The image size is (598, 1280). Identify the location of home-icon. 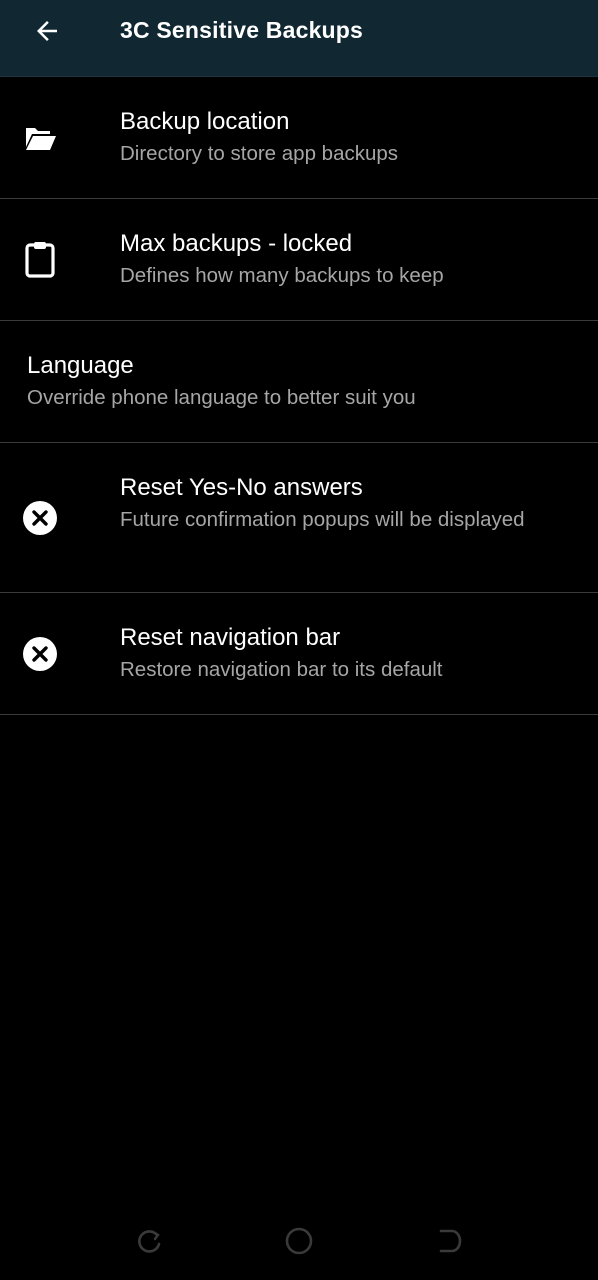
(299, 1241).